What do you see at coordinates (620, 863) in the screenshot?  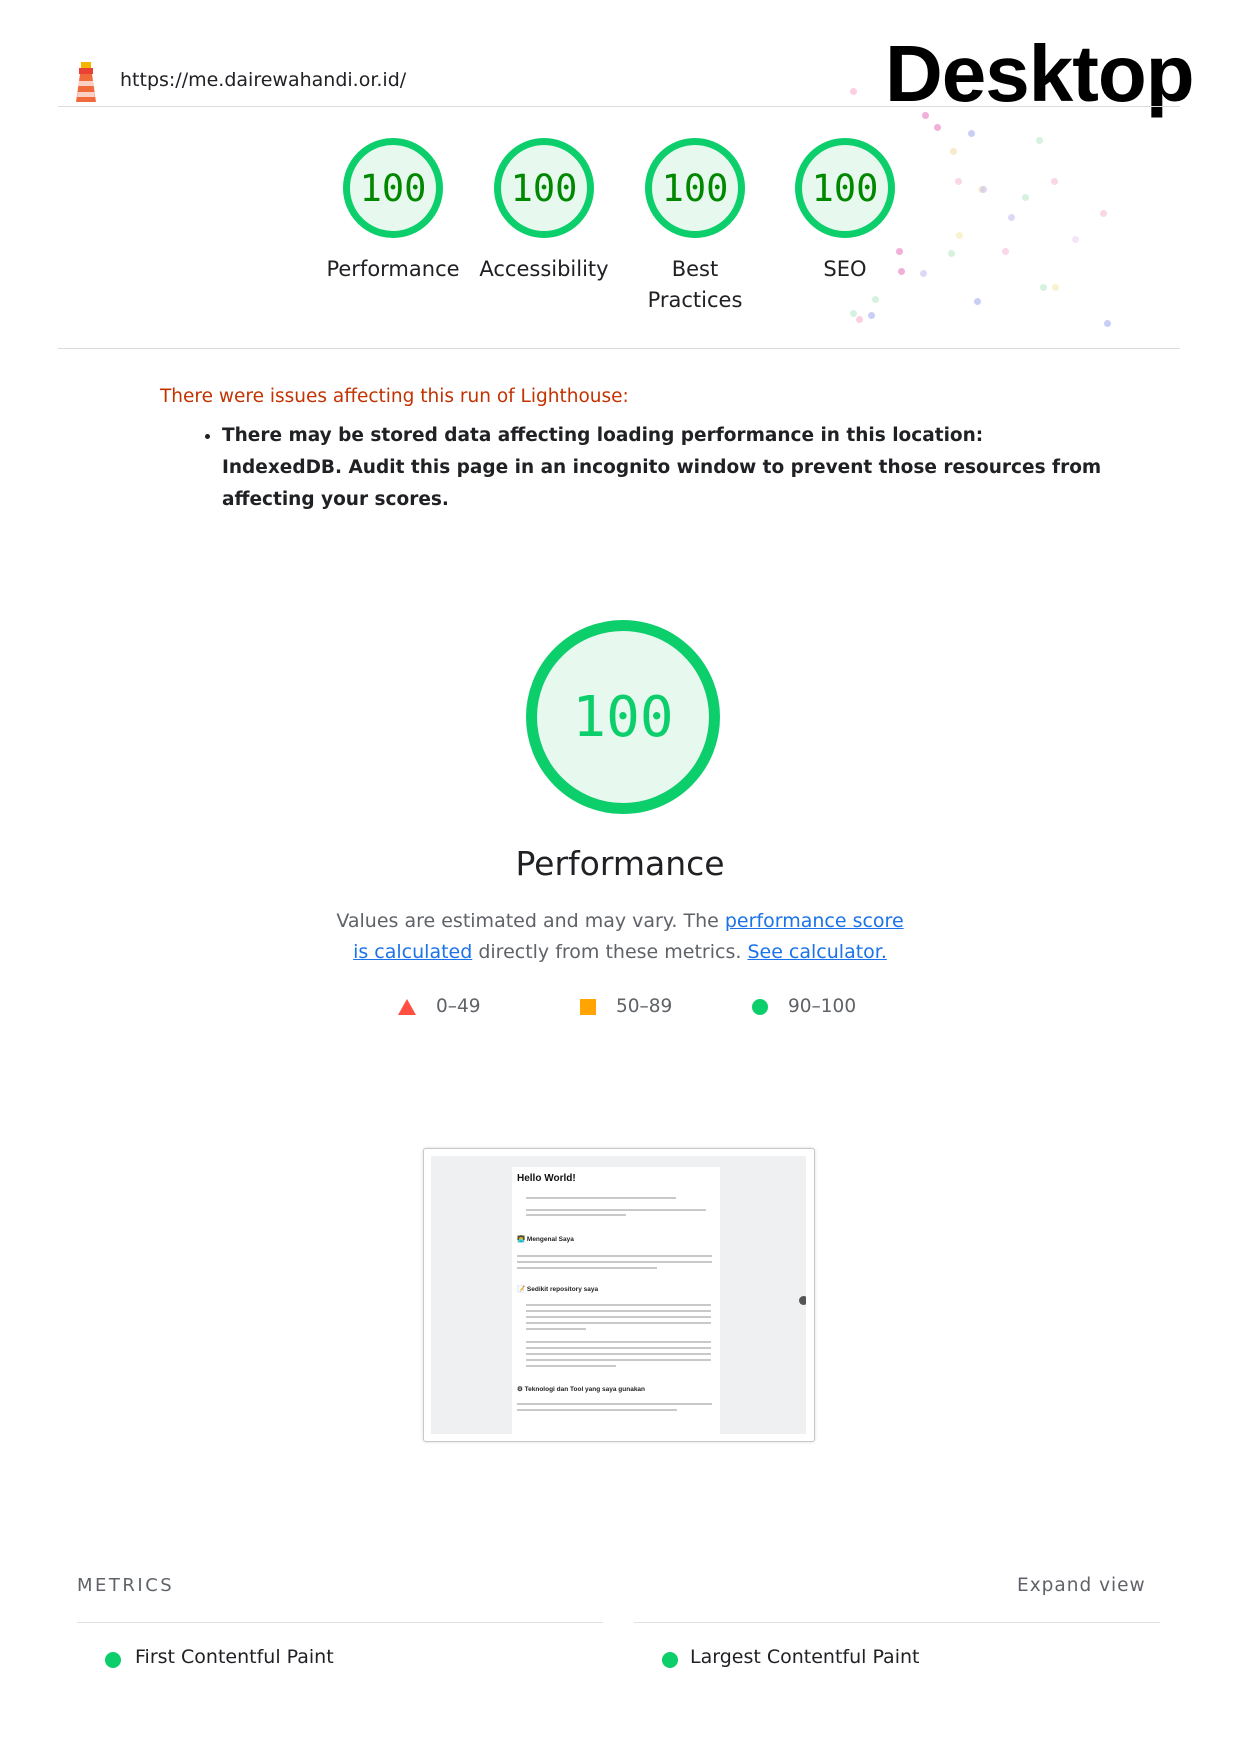 I see `performance-title: Performance` at bounding box center [620, 863].